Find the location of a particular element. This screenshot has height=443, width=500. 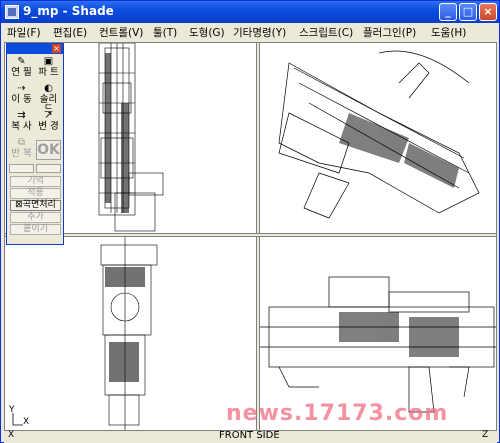

close-button: × is located at coordinates (488, 12).